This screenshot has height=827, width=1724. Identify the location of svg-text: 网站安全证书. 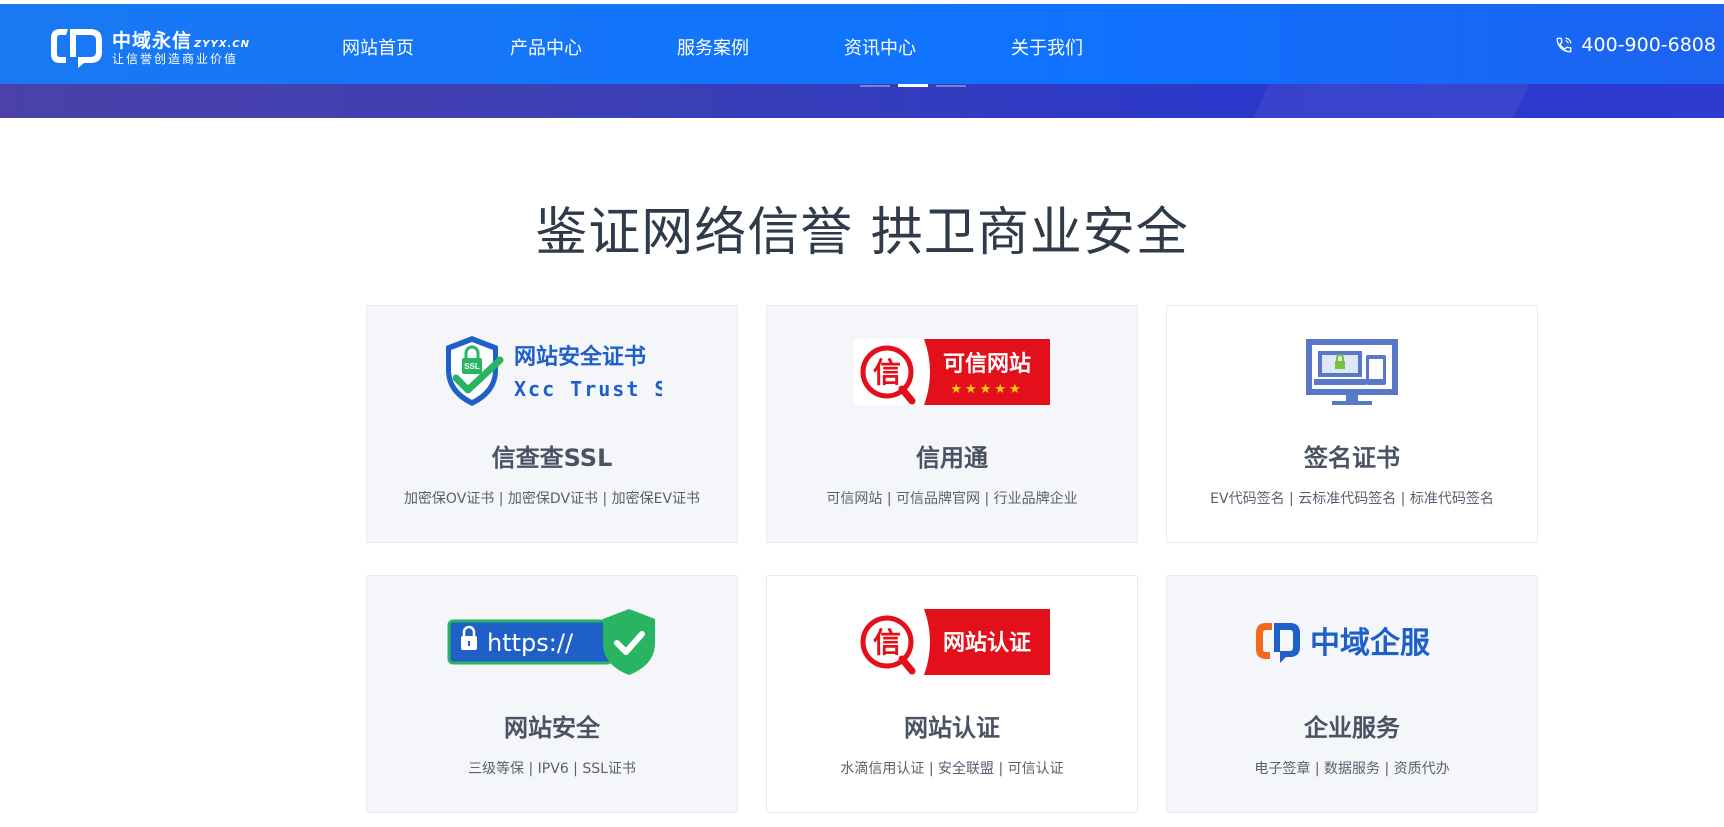
(580, 357).